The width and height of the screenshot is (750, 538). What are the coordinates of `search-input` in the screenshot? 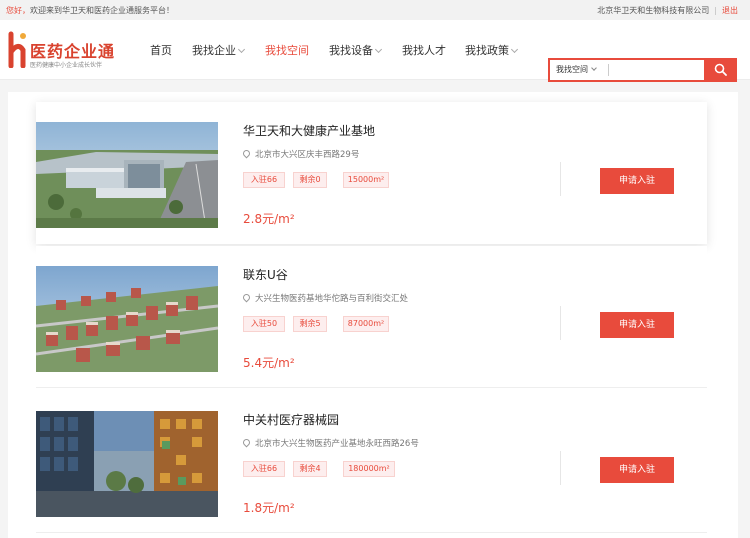 It's located at (659, 70).